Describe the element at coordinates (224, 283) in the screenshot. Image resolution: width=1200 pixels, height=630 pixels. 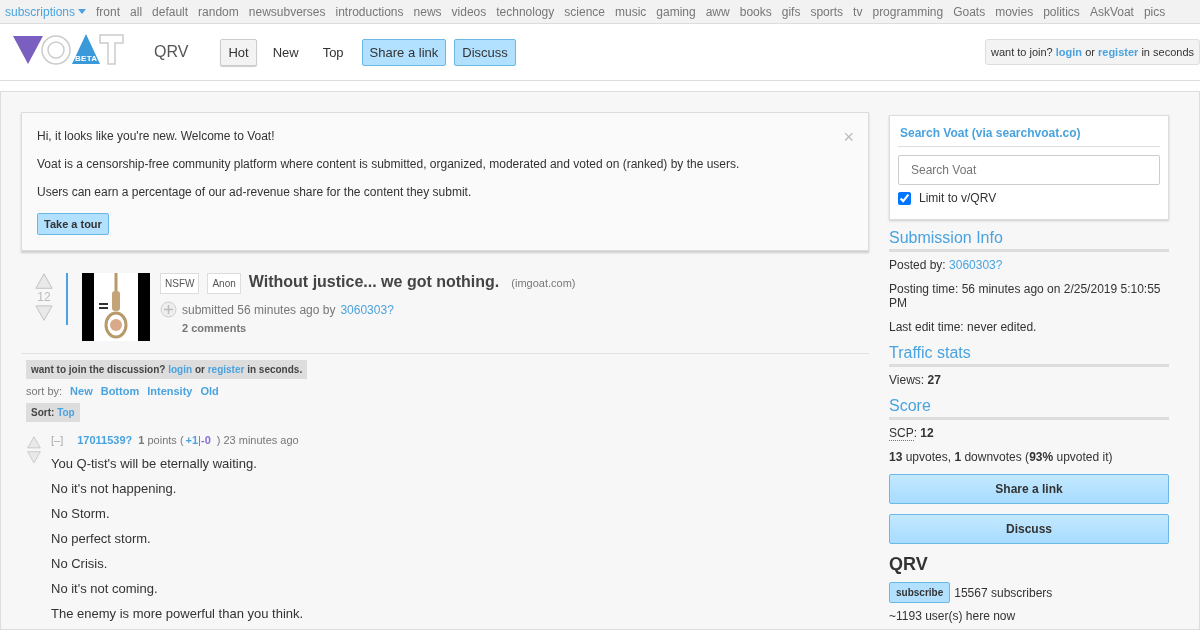
I see `post-tag: Anon` at that location.